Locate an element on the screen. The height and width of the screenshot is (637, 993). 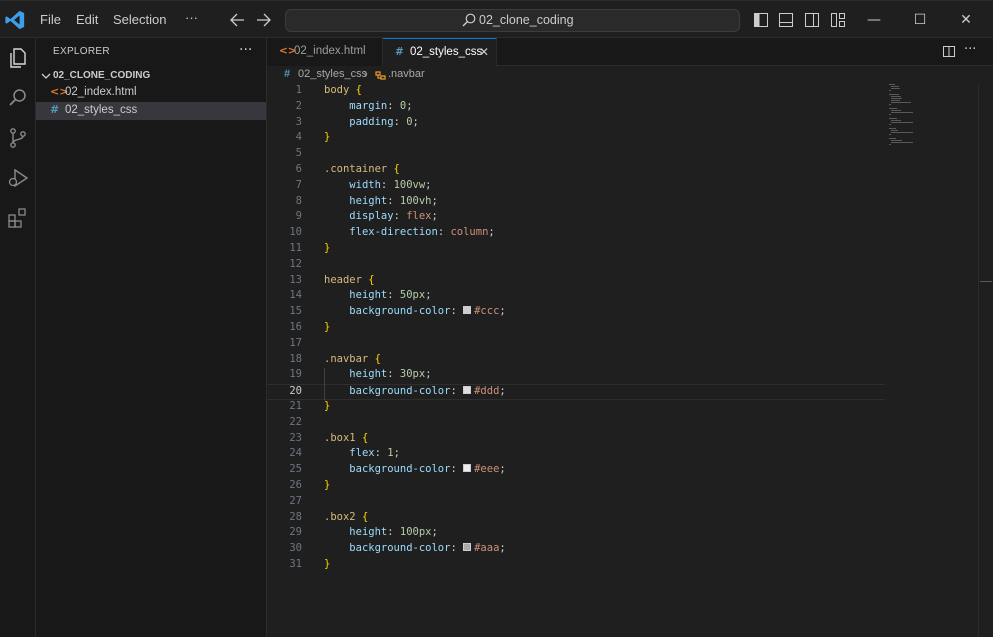
current-code-line: 20 background-color: #ddd; is located at coordinates (576, 392).